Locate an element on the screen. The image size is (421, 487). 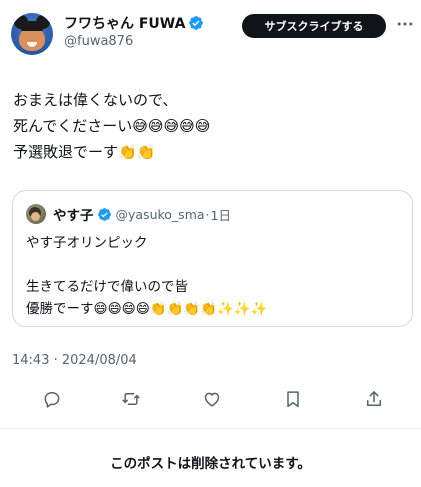
share-button is located at coordinates (374, 399).